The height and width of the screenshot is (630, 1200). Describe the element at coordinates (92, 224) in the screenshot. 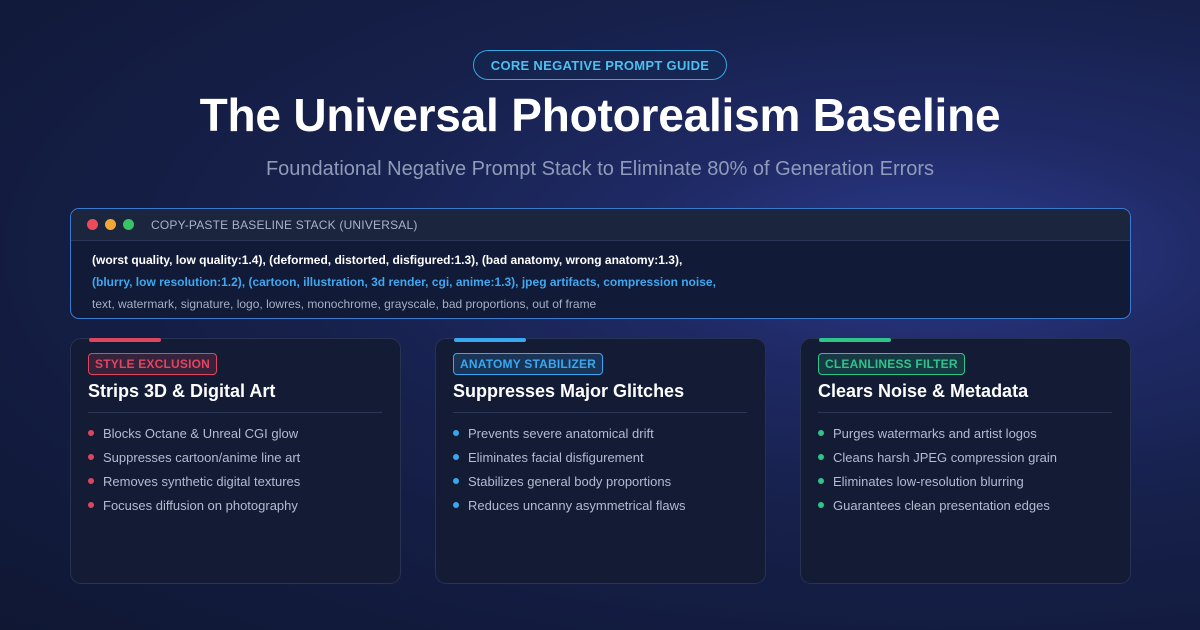

I see `close-dot-icon` at that location.